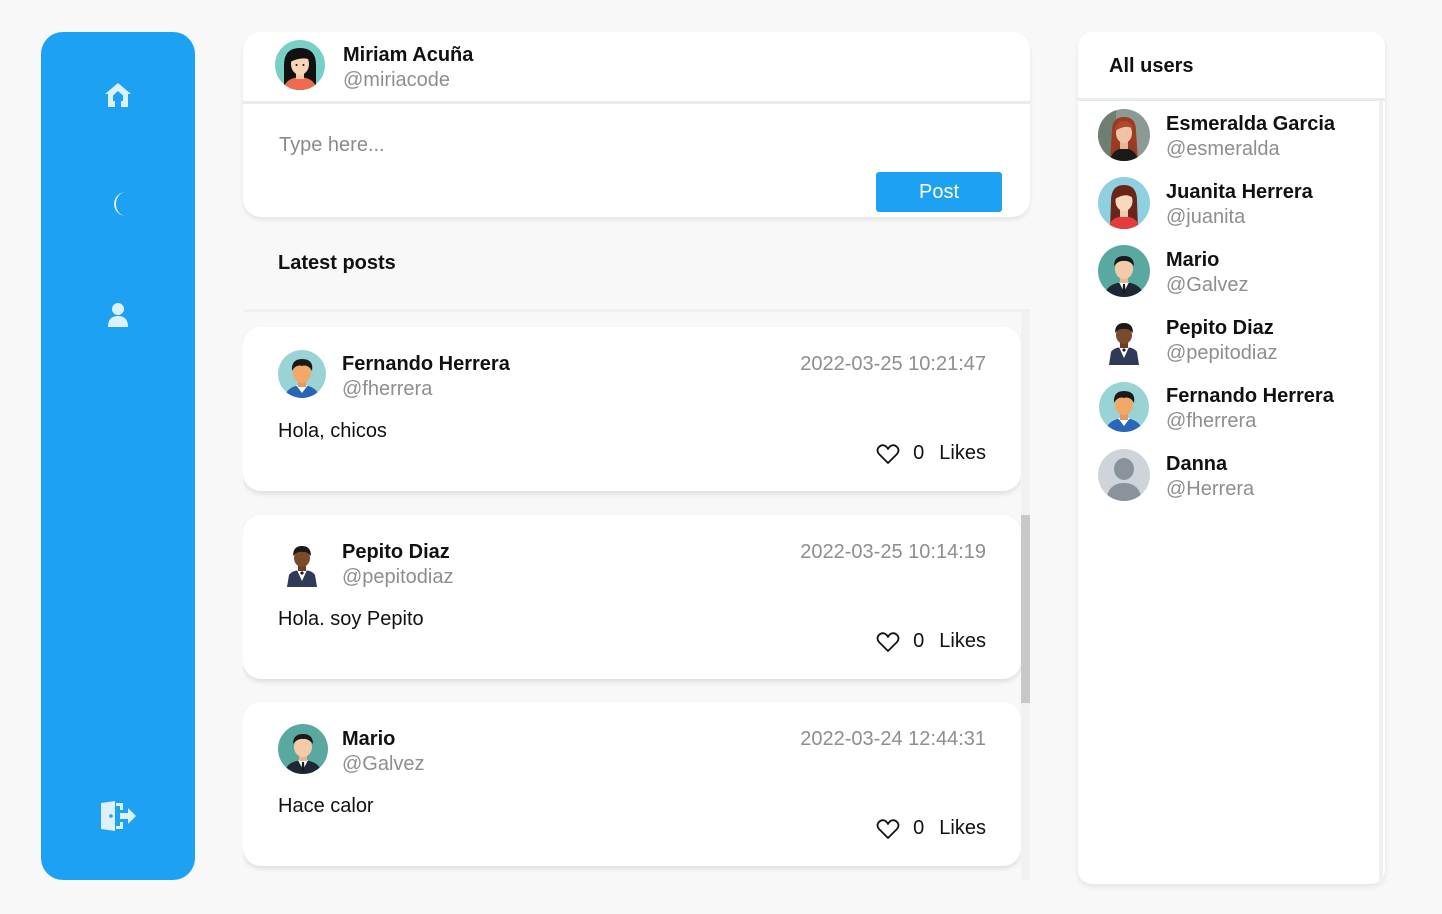 Image resolution: width=1442 pixels, height=914 pixels. I want to click on feed-title: Latest posts, so click(337, 263).